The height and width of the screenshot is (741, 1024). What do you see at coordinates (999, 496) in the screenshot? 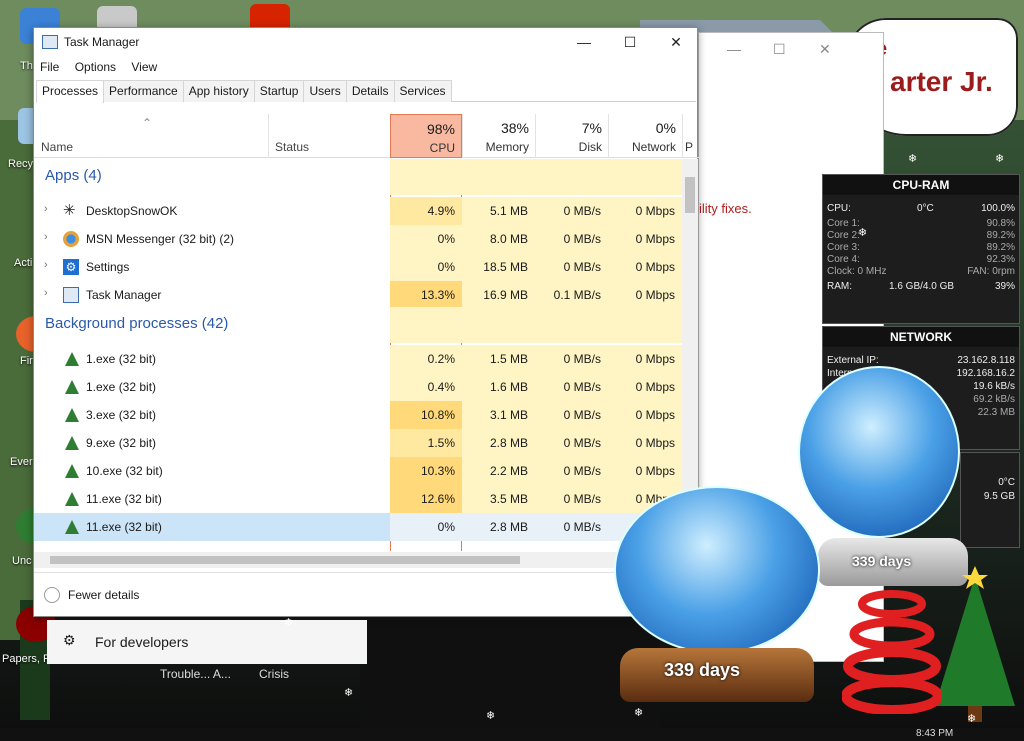
I see `drive-size: 9.5 GB` at bounding box center [999, 496].